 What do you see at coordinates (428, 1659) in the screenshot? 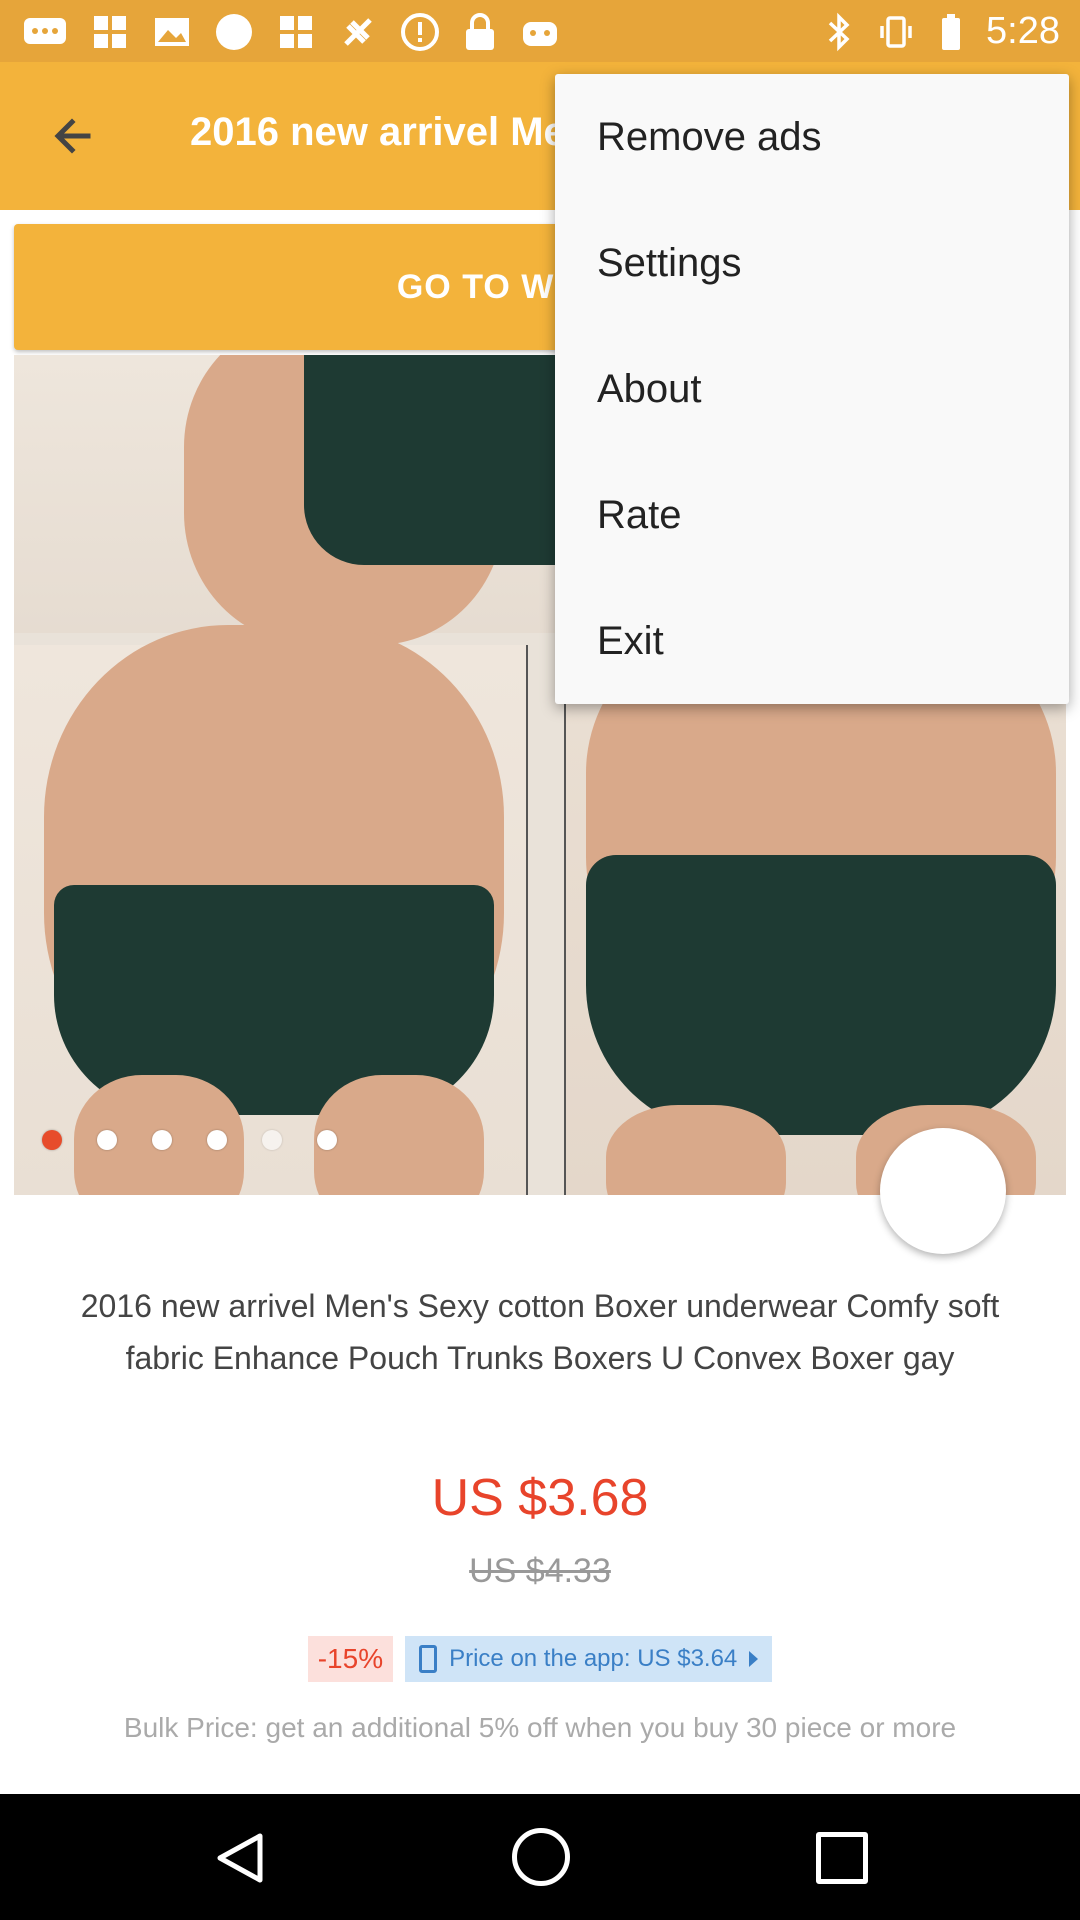
I see `phone-icon` at bounding box center [428, 1659].